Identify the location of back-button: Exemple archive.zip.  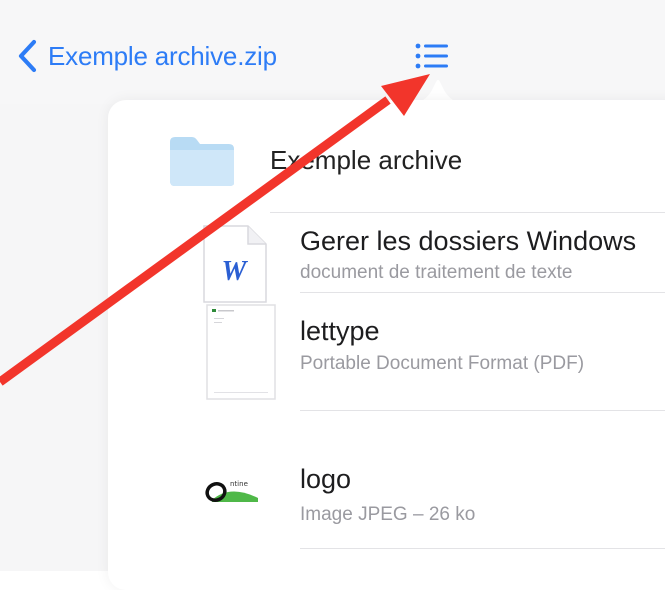
(146, 56).